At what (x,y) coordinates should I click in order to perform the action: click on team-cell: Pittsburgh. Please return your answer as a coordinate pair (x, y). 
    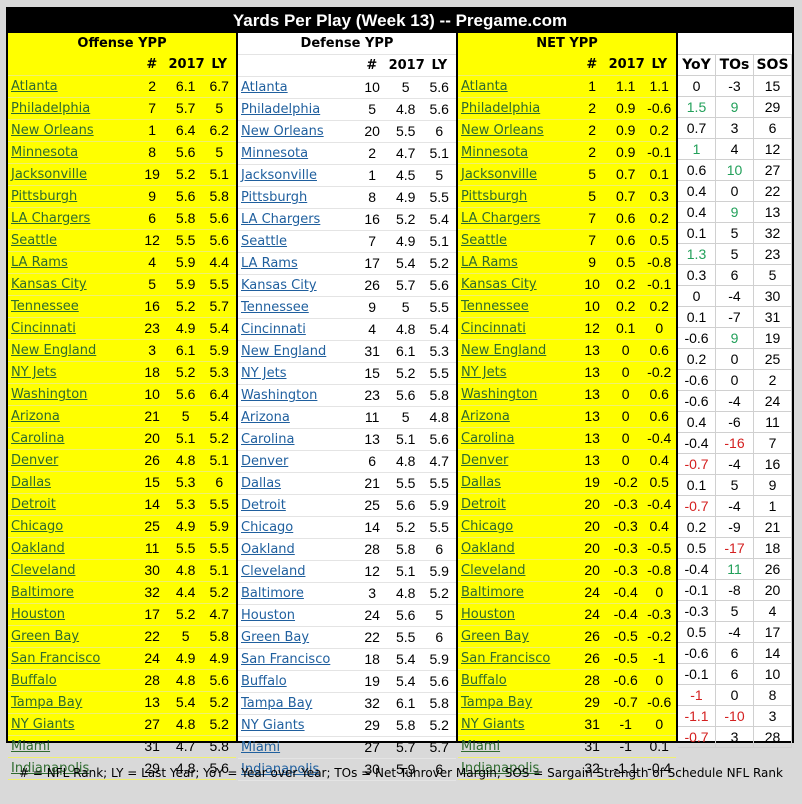
    Looking at the image, I should click on (296, 197).